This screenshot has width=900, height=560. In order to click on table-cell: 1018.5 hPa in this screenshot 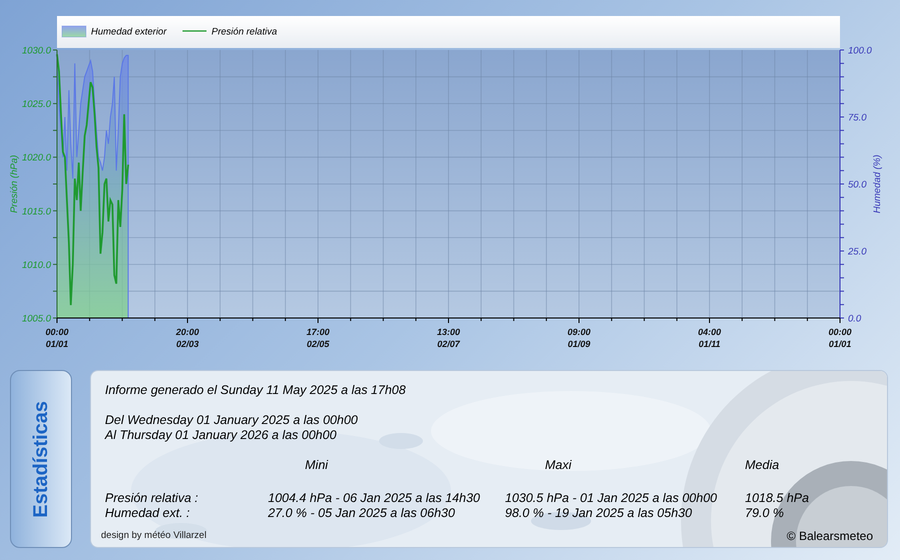, I will do `click(777, 498)`.